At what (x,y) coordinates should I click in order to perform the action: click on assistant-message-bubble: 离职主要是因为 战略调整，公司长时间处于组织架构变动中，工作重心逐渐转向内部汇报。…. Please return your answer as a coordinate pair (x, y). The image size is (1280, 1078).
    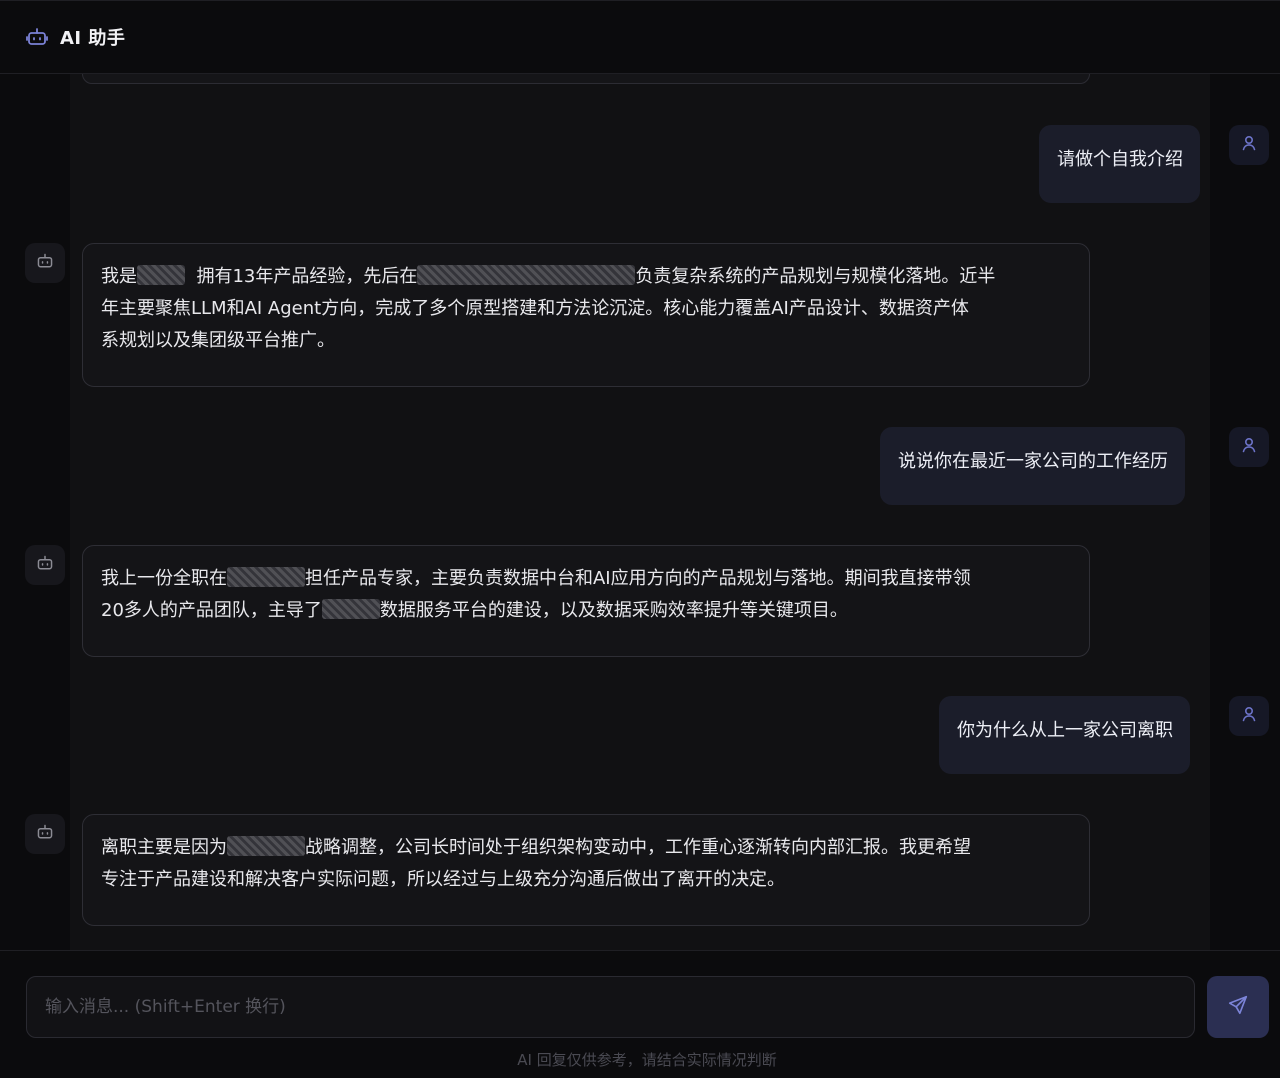
    Looking at the image, I should click on (586, 870).